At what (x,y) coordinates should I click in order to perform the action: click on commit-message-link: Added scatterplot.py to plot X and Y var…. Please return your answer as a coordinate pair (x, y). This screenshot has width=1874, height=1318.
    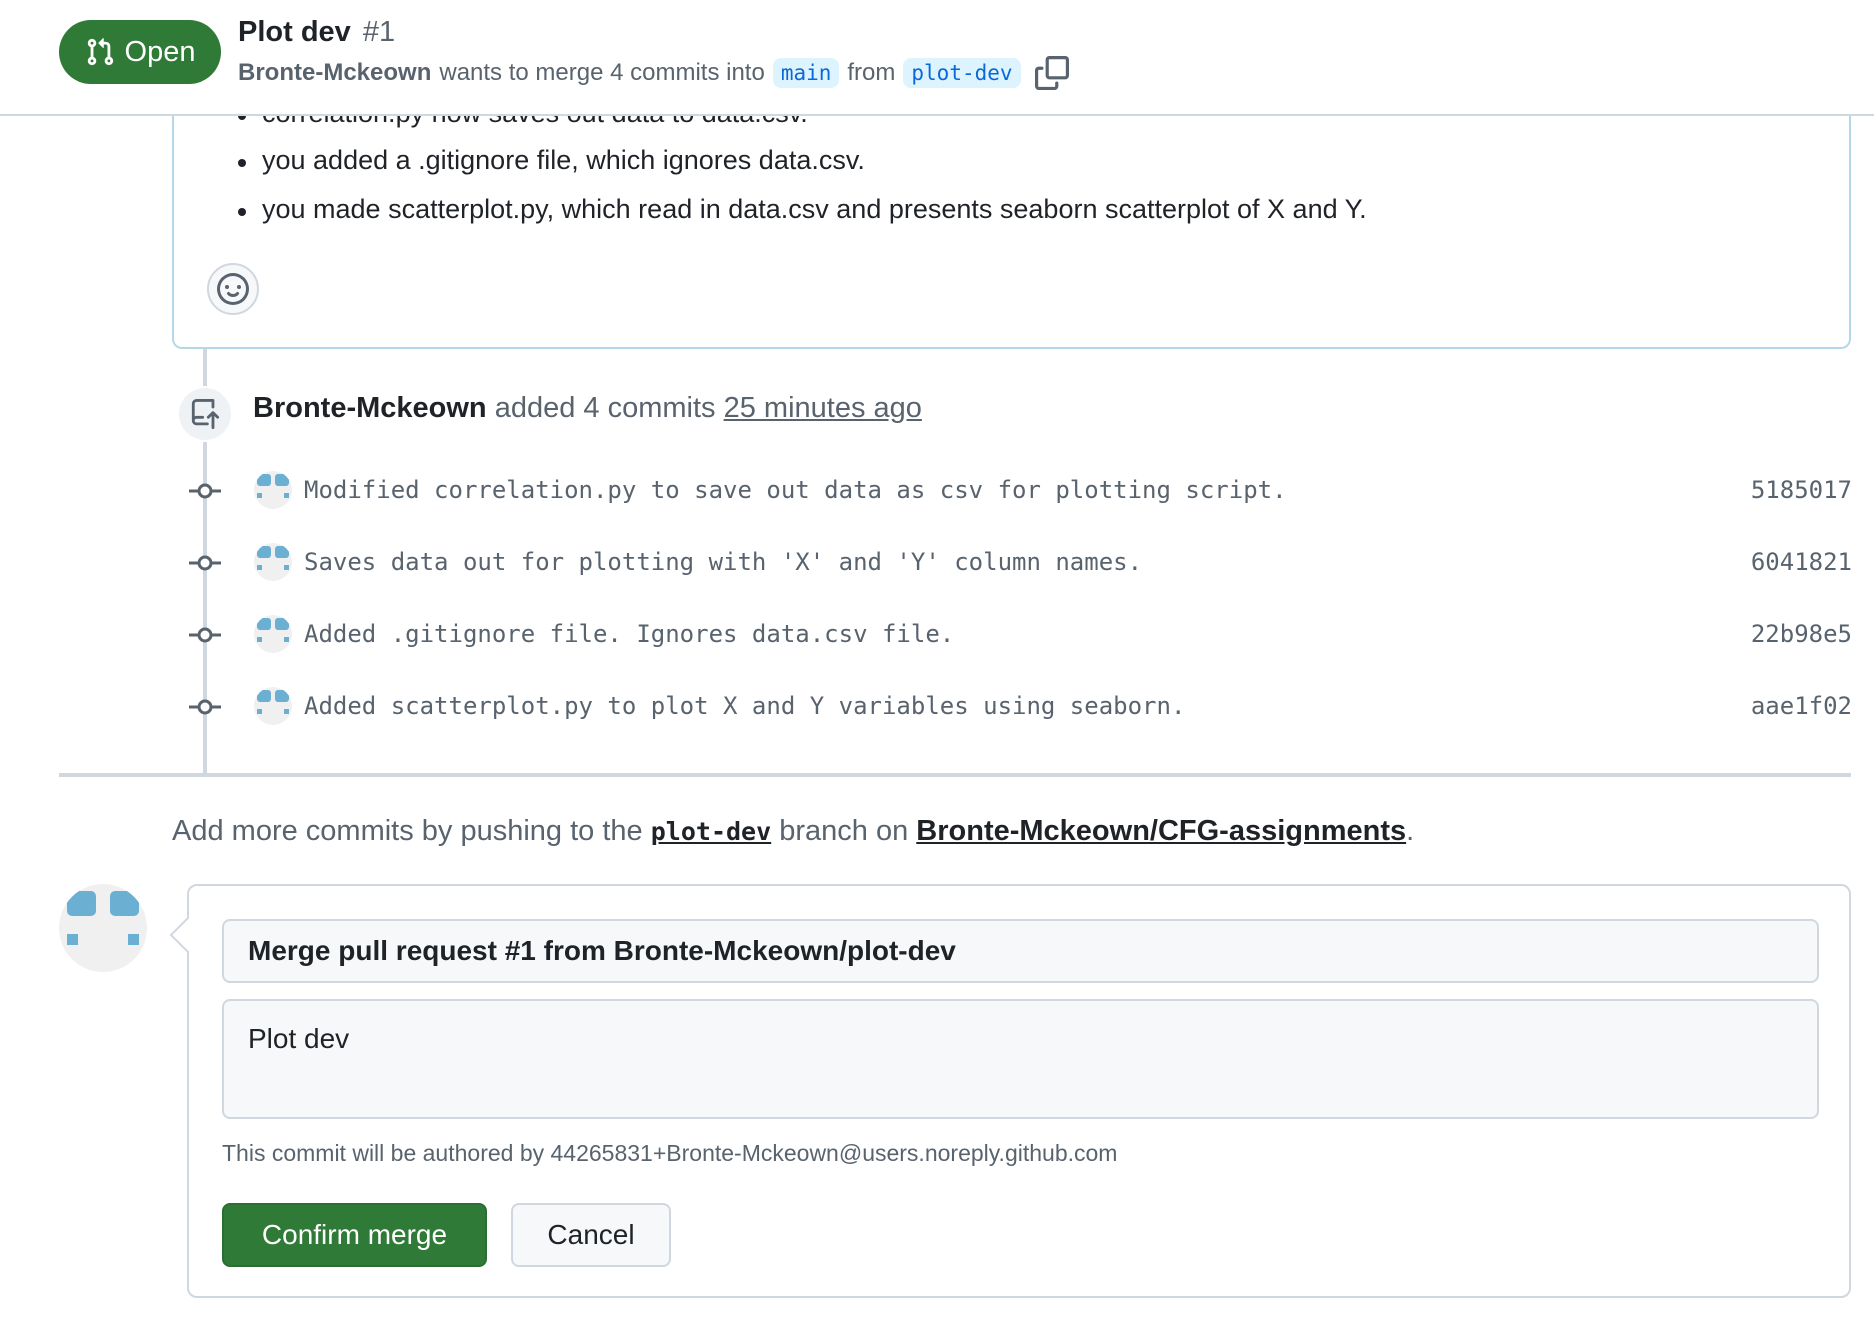
    Looking at the image, I should click on (744, 706).